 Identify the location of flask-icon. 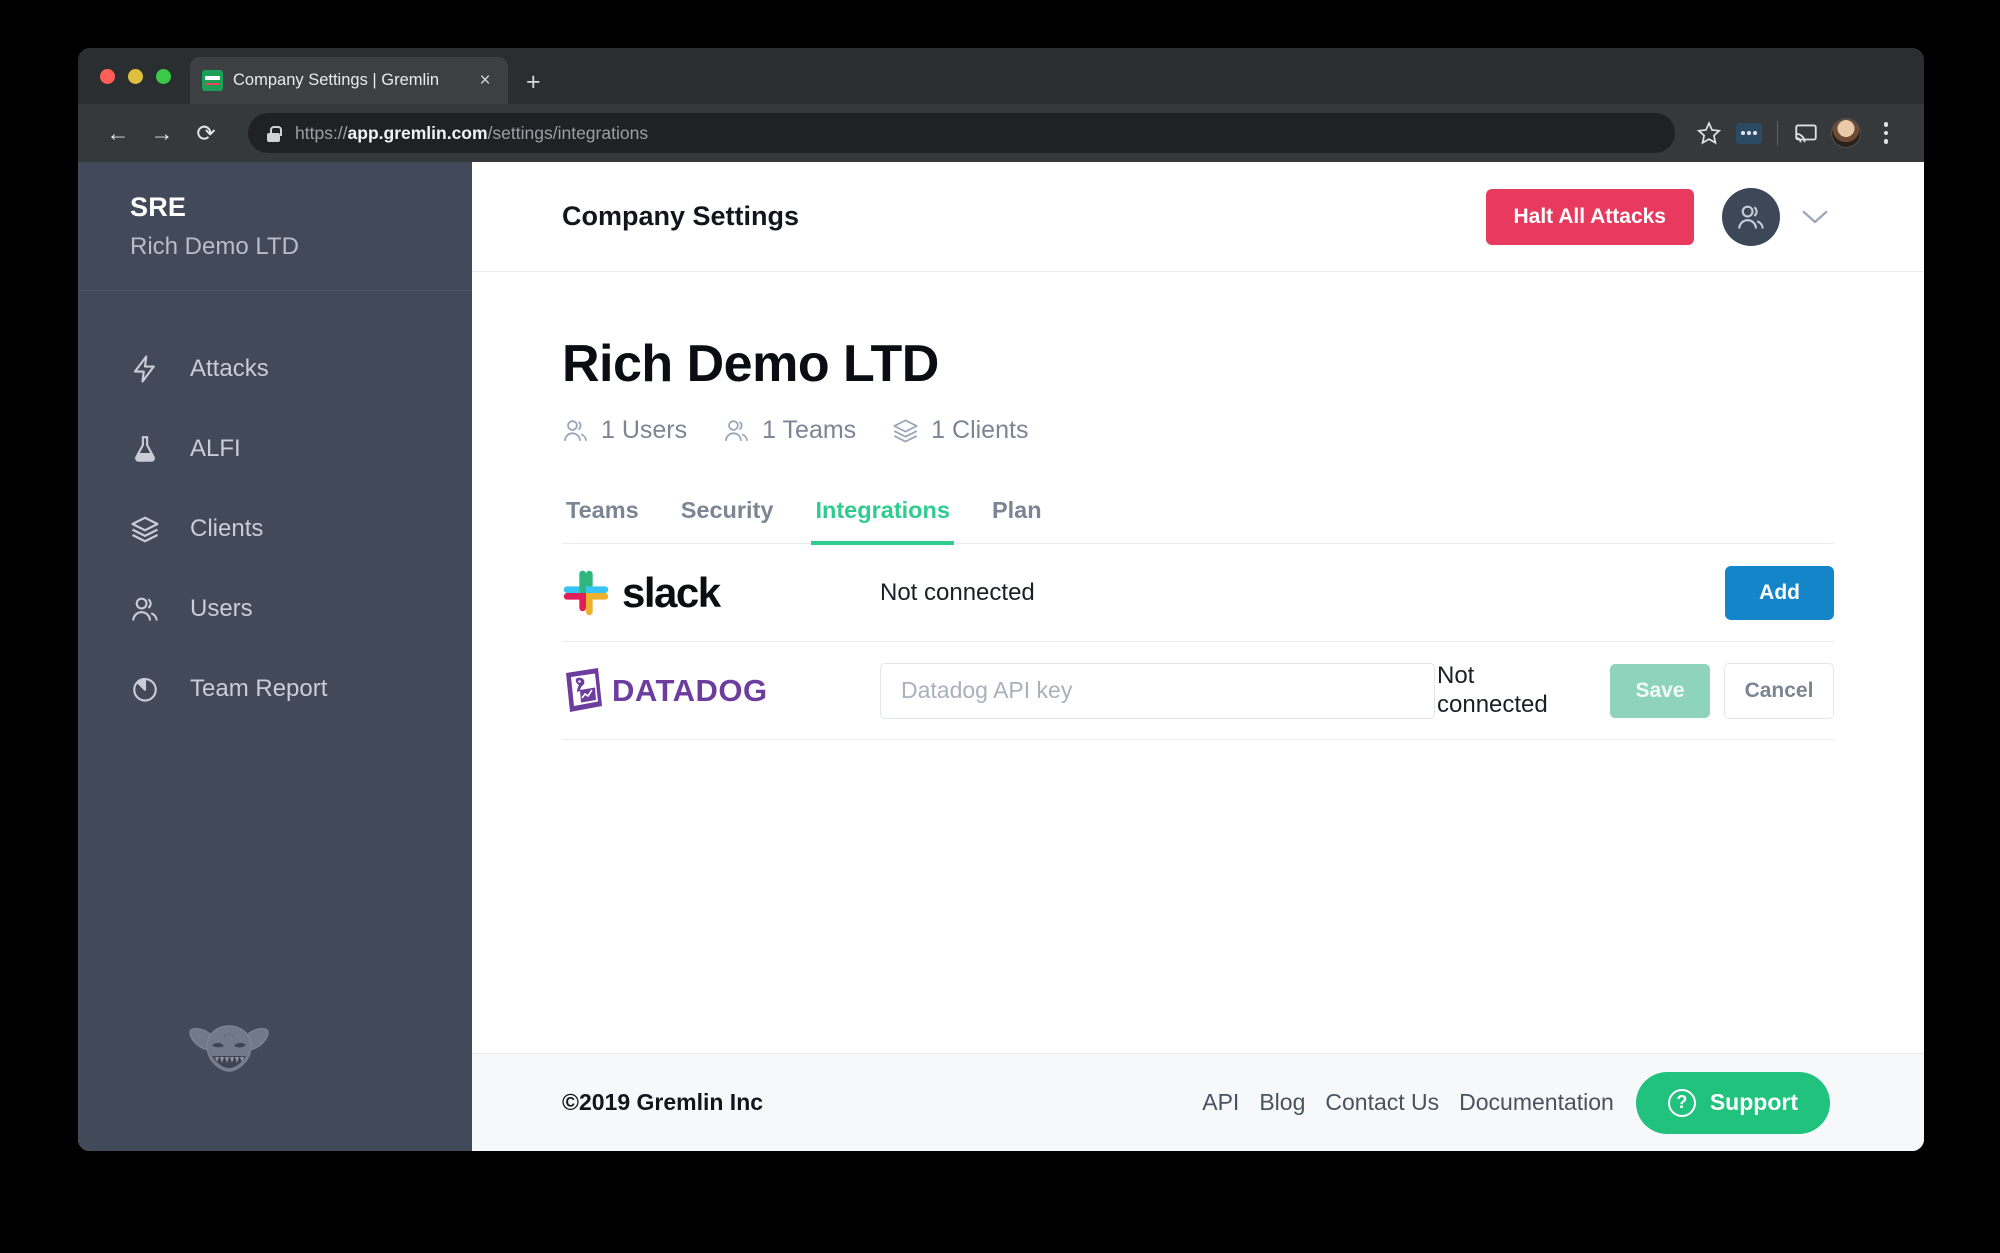
(153, 449).